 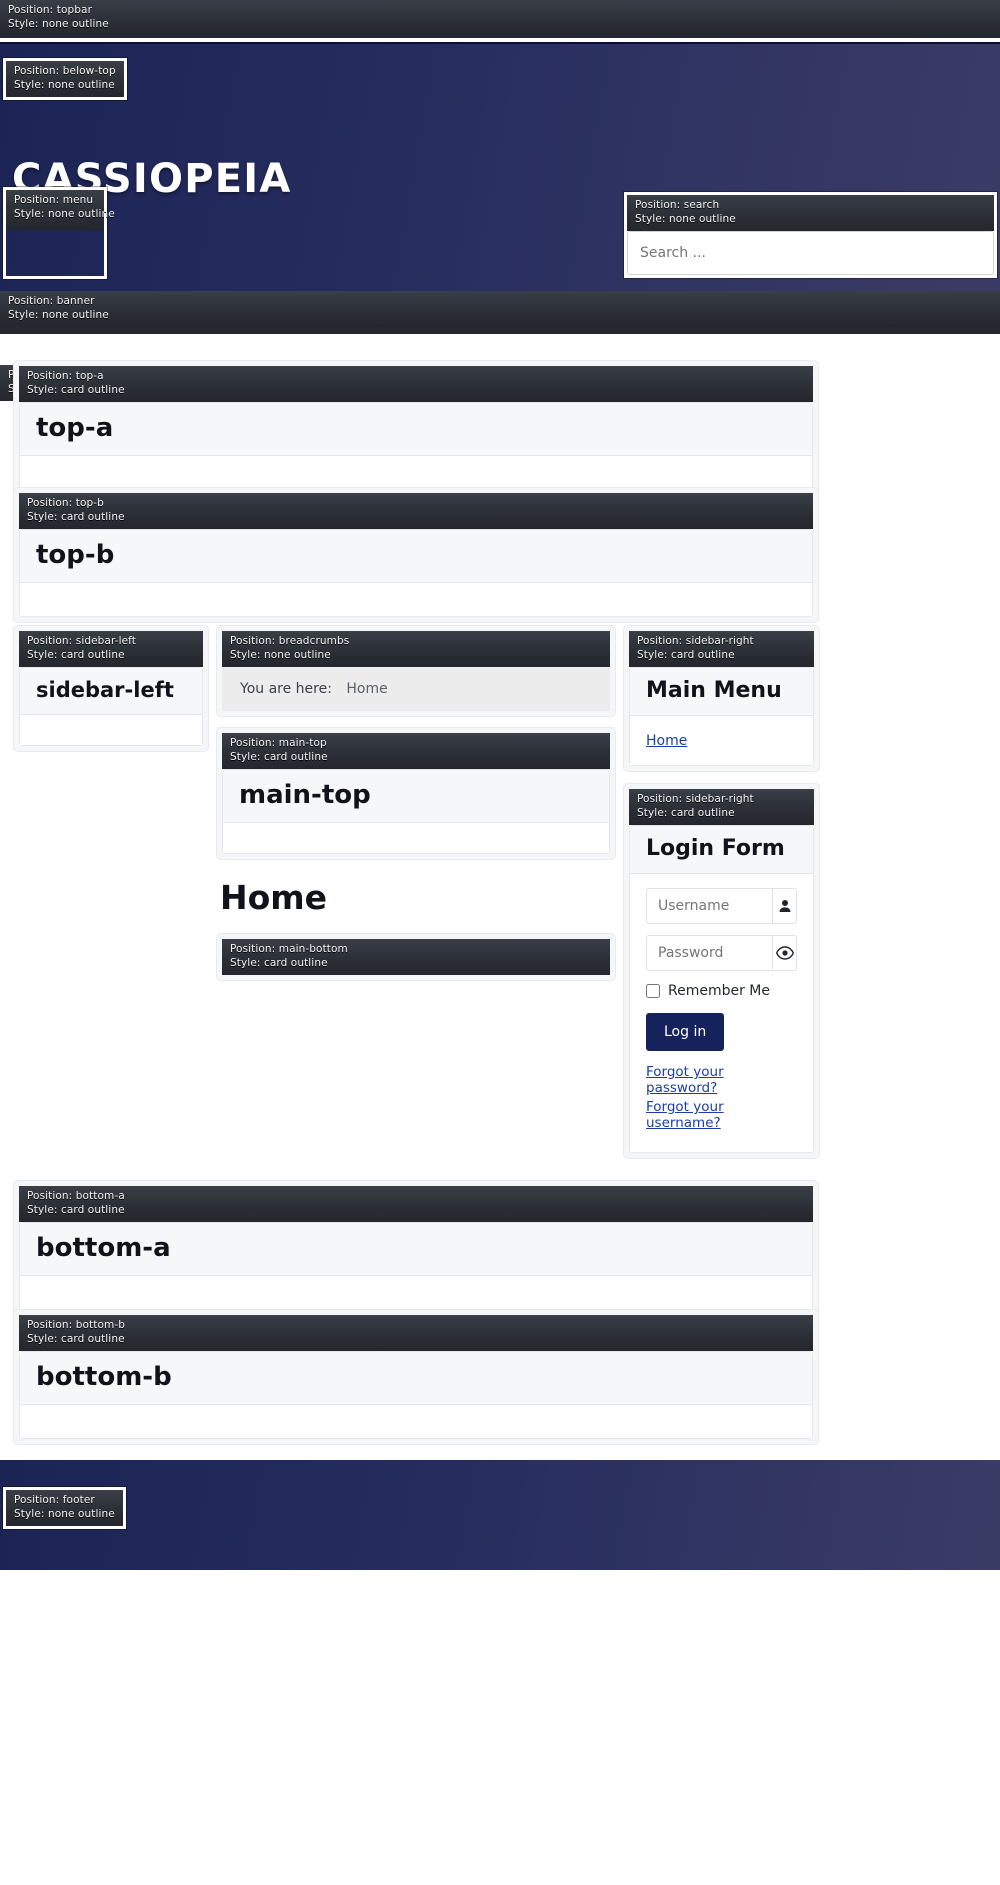 I want to click on page-title: Home, so click(x=274, y=897).